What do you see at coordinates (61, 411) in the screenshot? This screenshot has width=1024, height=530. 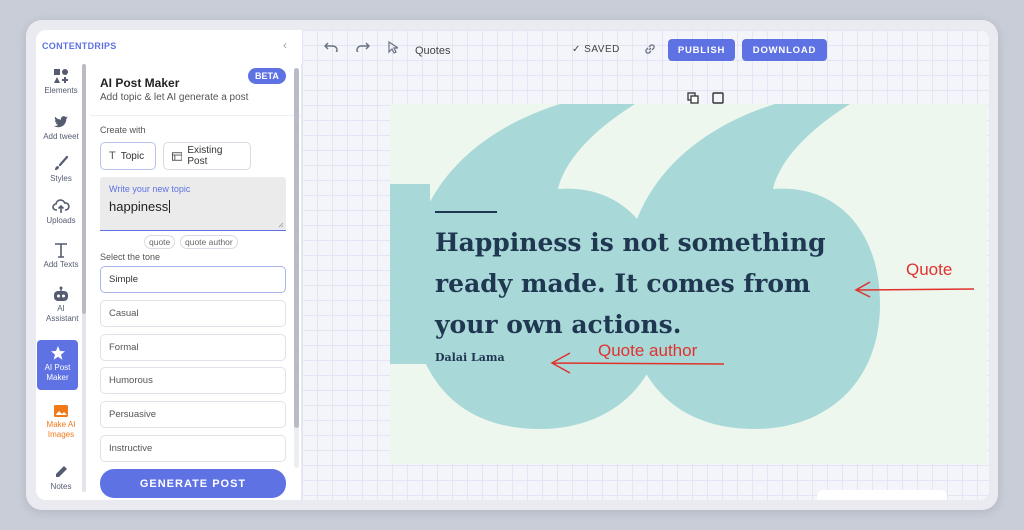 I see `image-icon` at bounding box center [61, 411].